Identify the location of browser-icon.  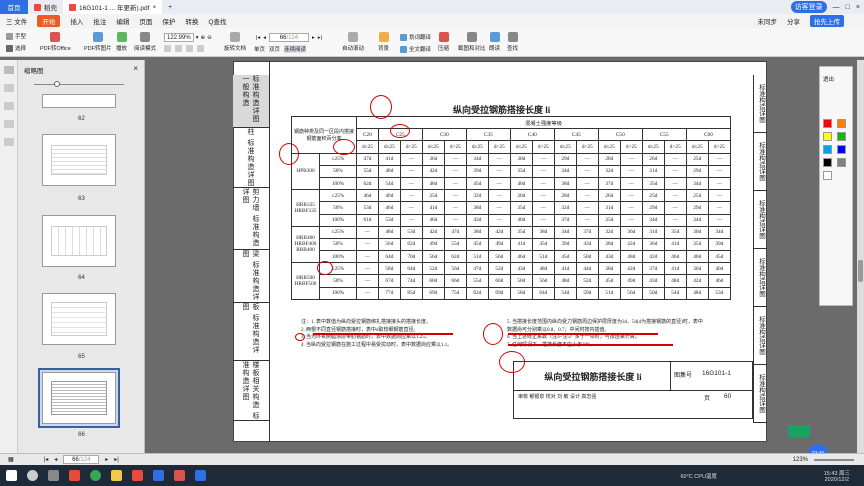
(158, 475).